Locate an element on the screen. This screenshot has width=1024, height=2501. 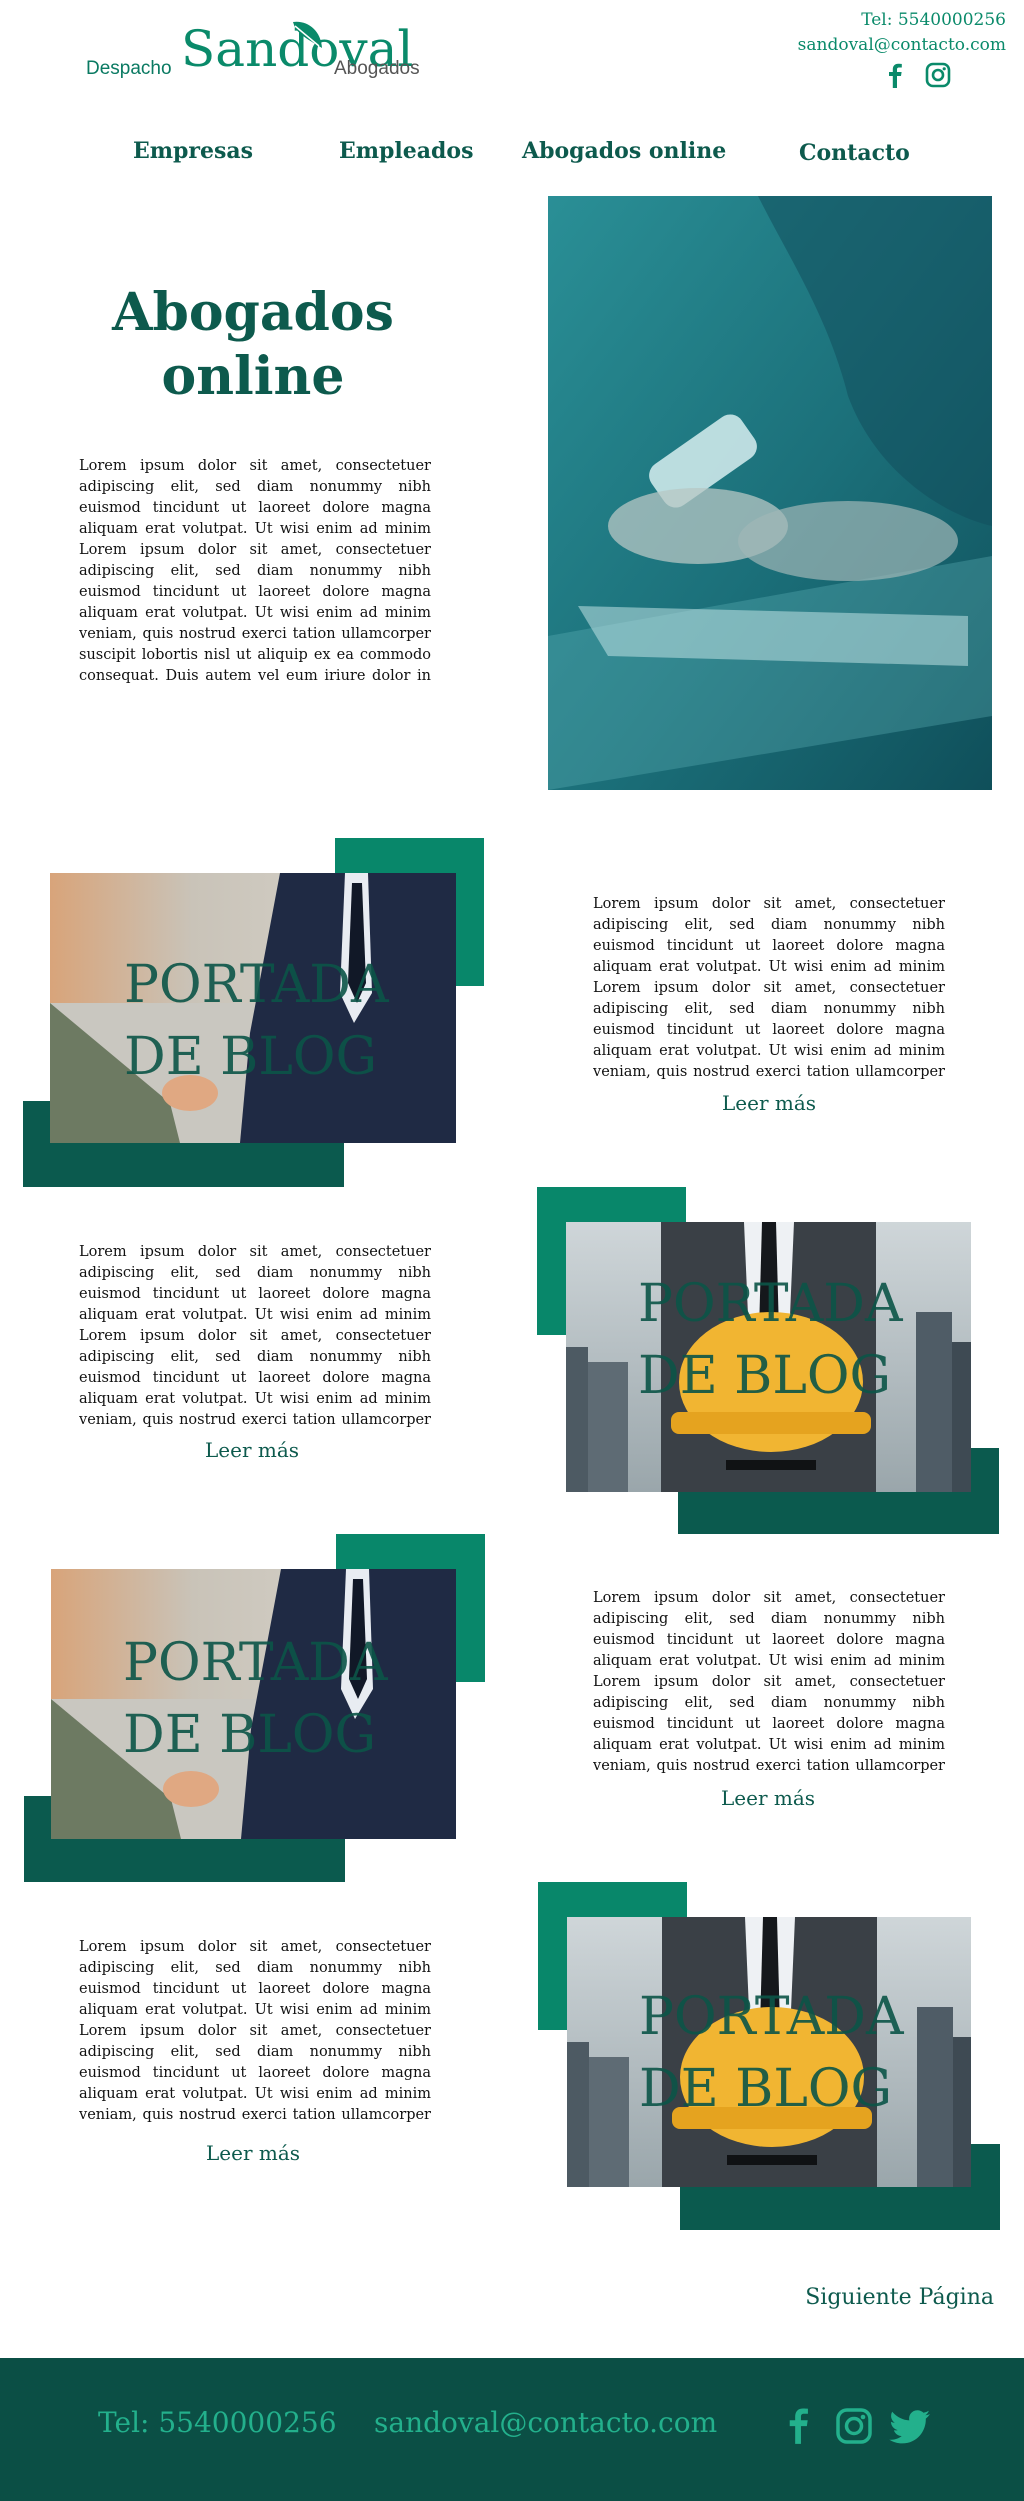
footer-phone: Tel: 5540000256 is located at coordinates (217, 2422).